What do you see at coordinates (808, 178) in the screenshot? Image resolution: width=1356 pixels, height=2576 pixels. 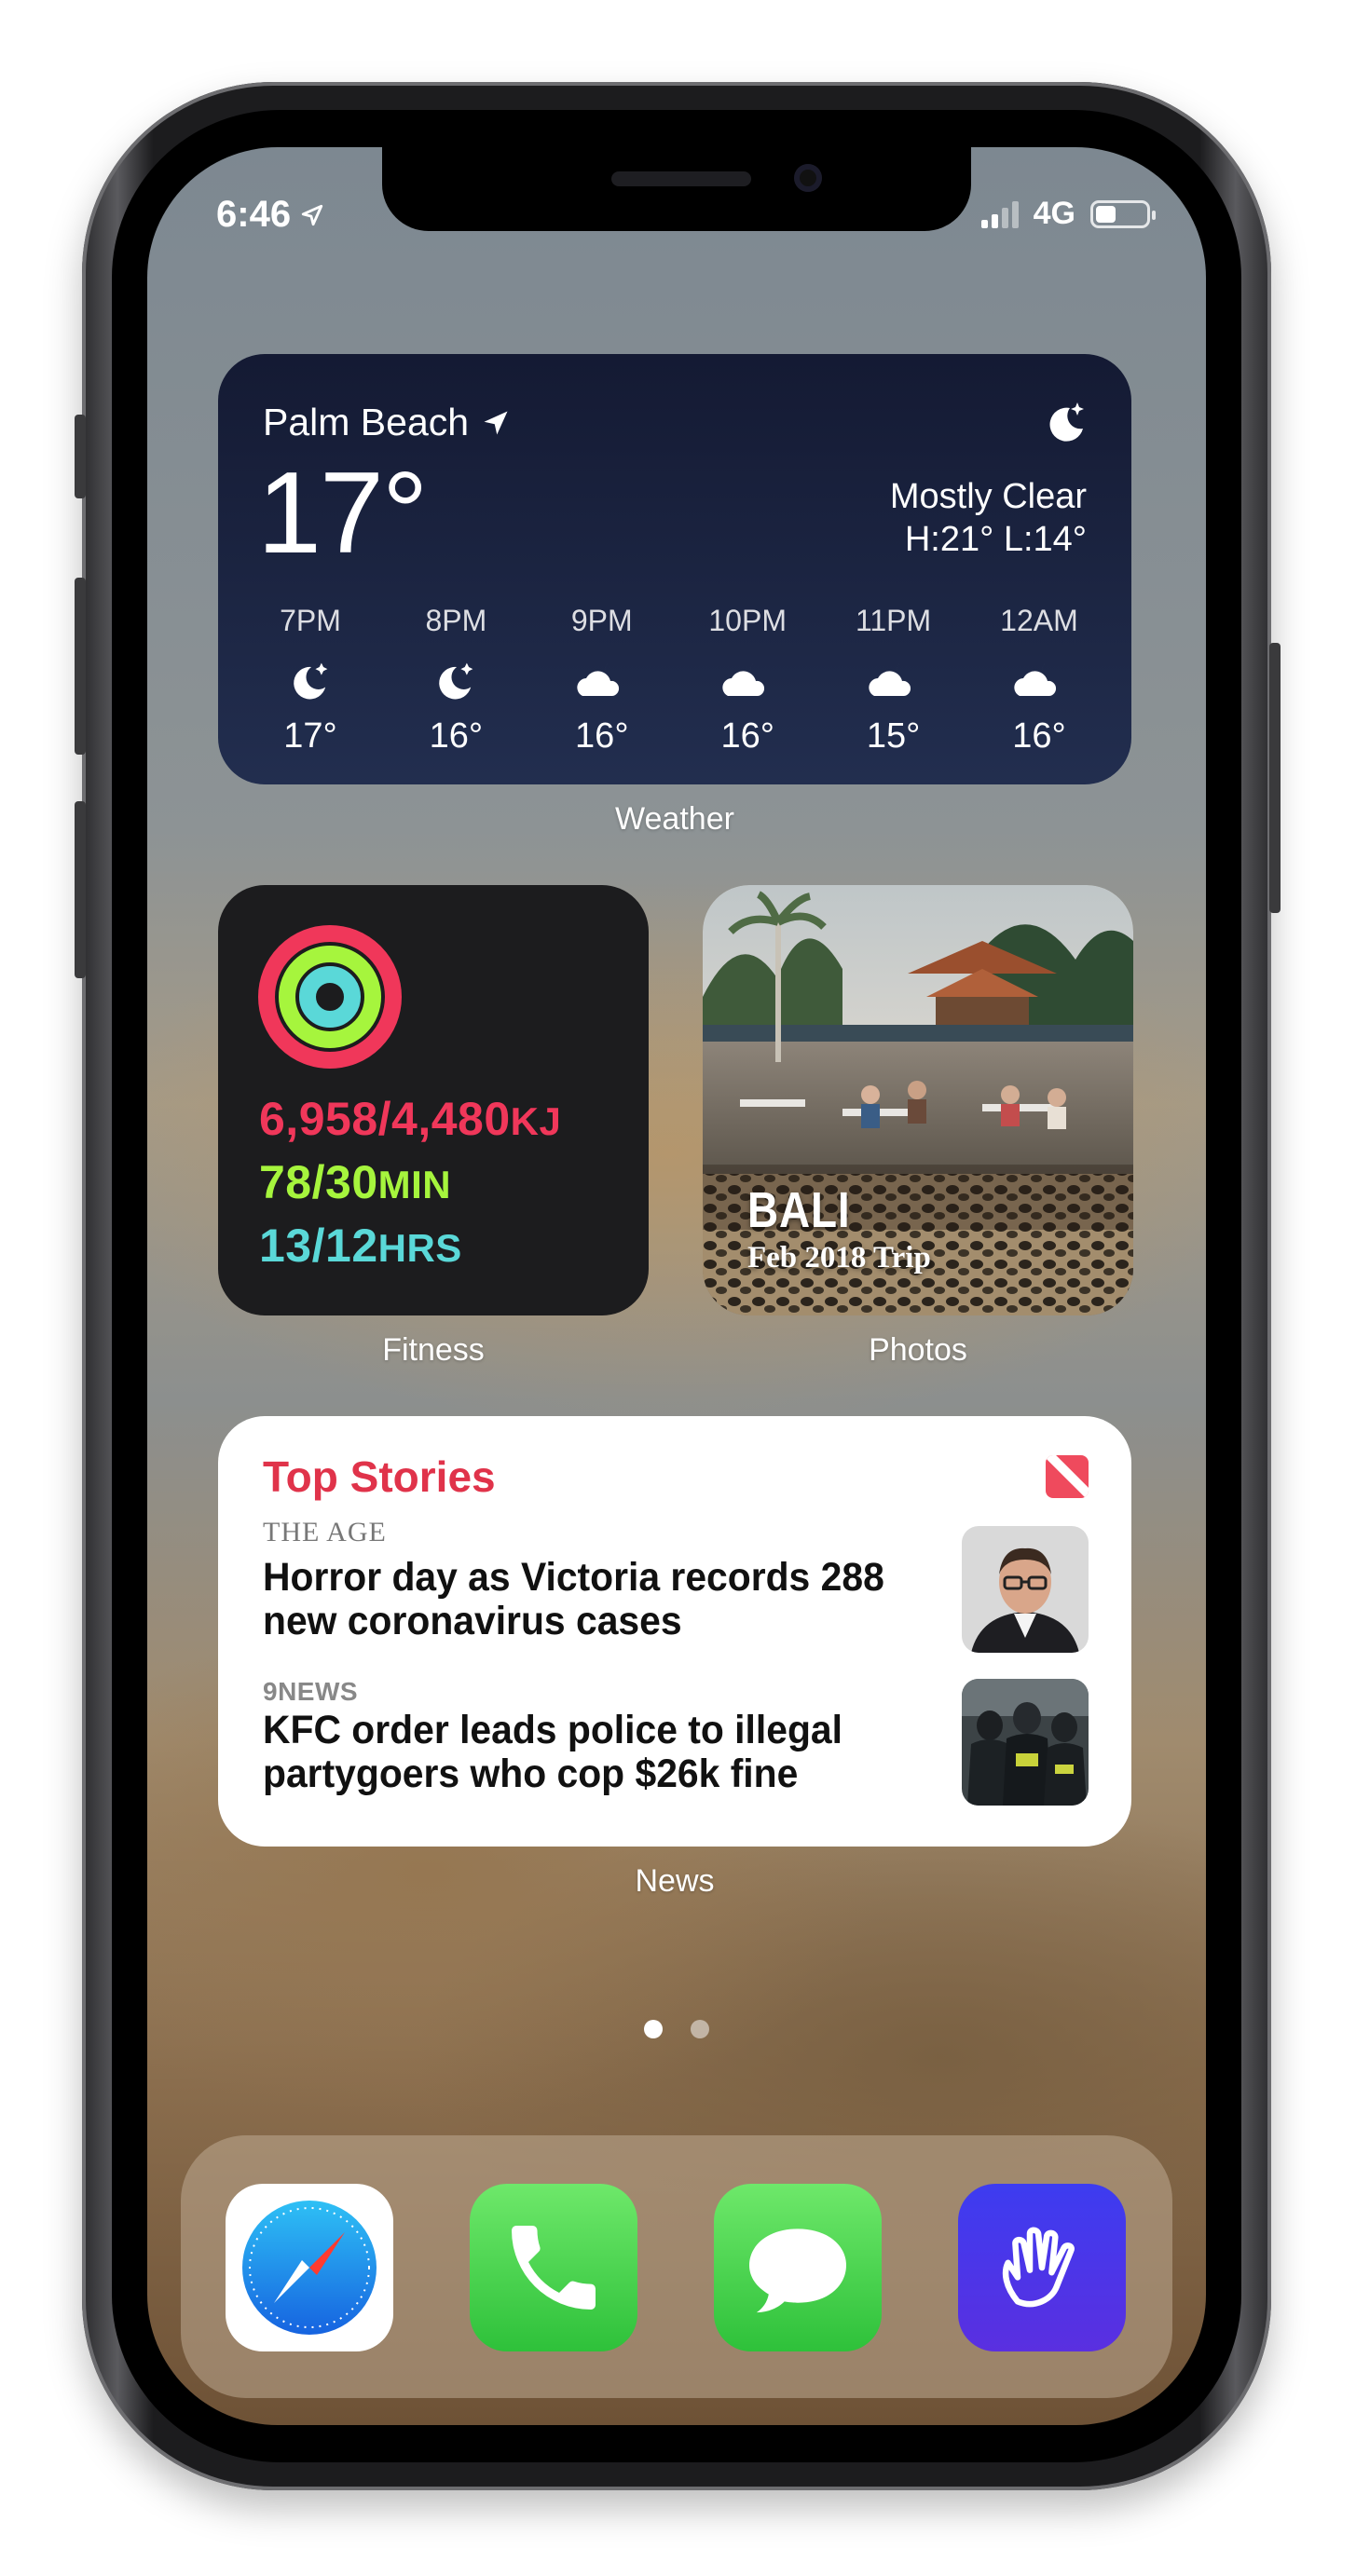 I see `front-camera` at bounding box center [808, 178].